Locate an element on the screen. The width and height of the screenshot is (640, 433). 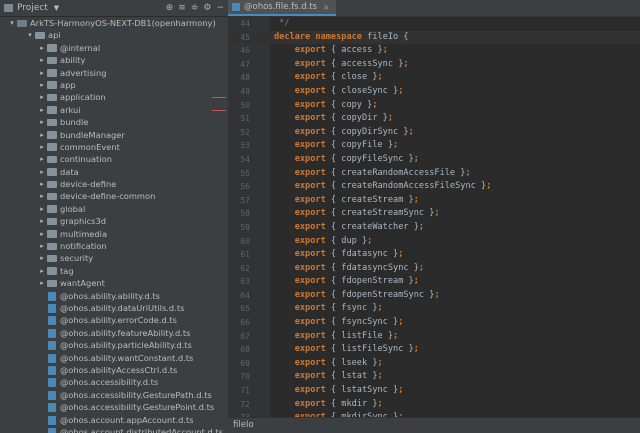
tree-item-label: app is located at coordinates (68, 84).